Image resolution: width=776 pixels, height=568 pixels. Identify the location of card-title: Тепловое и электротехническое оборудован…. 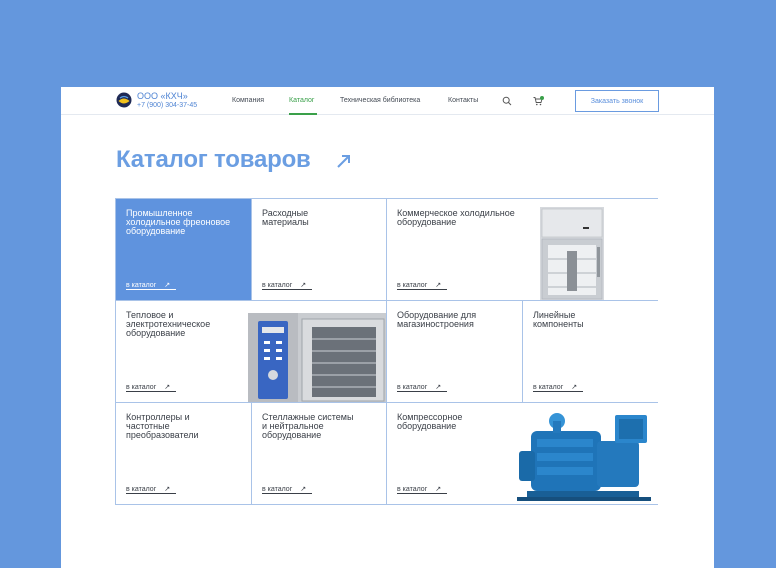
(168, 324).